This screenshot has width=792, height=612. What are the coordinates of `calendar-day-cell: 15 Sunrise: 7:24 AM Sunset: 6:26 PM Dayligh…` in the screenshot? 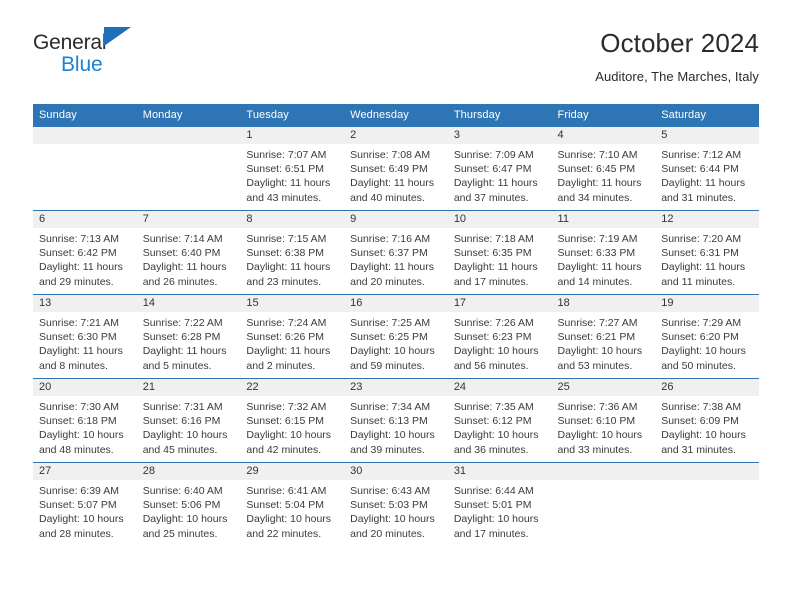 It's located at (292, 336).